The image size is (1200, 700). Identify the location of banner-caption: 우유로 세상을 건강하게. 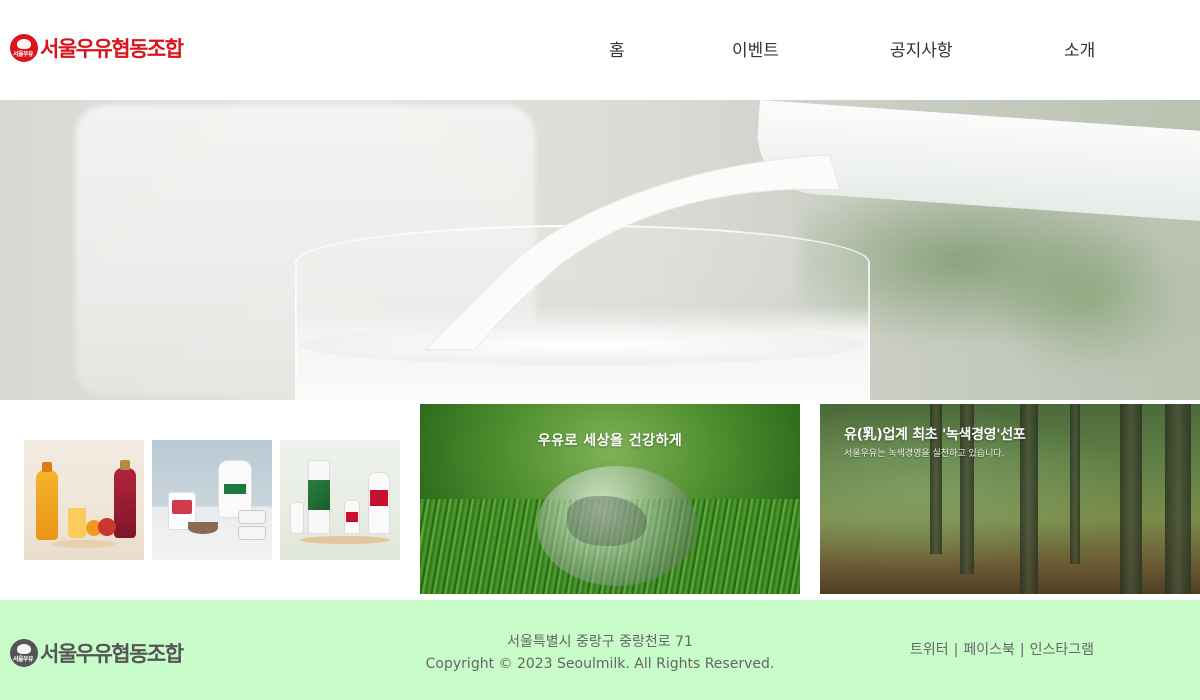
(610, 441).